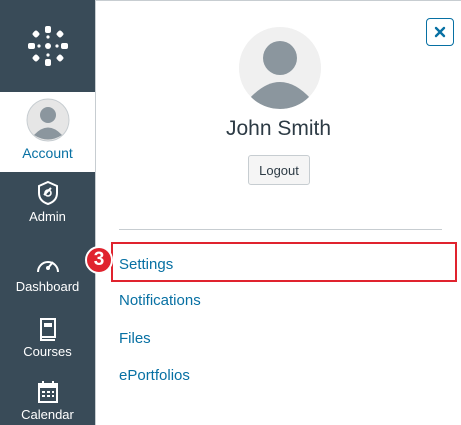  I want to click on profile-avatar, so click(280, 68).